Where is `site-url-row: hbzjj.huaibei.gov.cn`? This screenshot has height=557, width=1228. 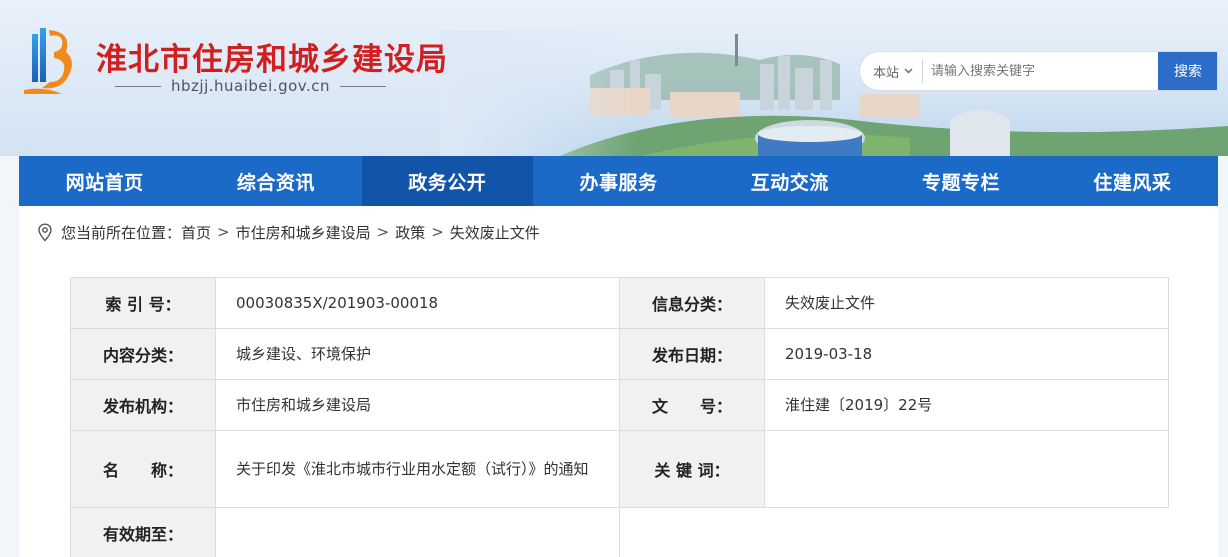 site-url-row: hbzjj.huaibei.gov.cn is located at coordinates (250, 86).